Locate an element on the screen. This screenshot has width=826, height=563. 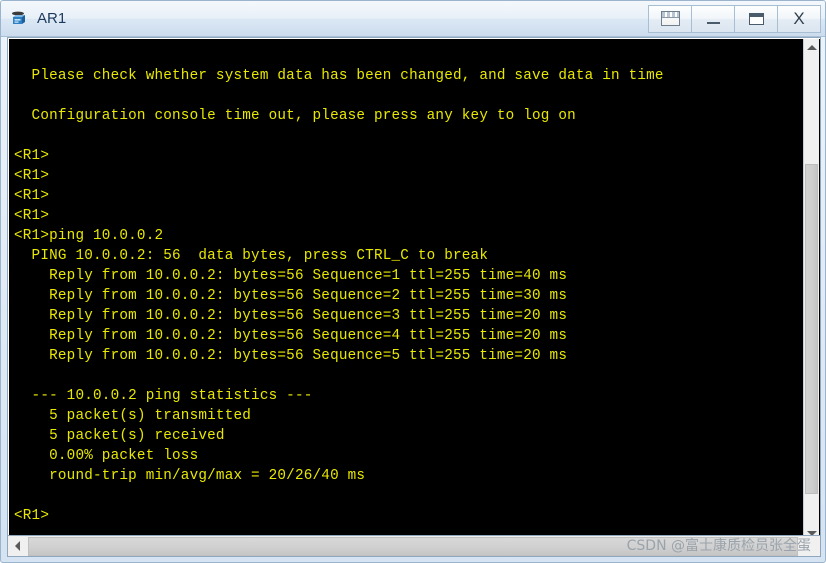
bottom-bar: CSDN @富士康质检员张全蛋 is located at coordinates (414, 547).